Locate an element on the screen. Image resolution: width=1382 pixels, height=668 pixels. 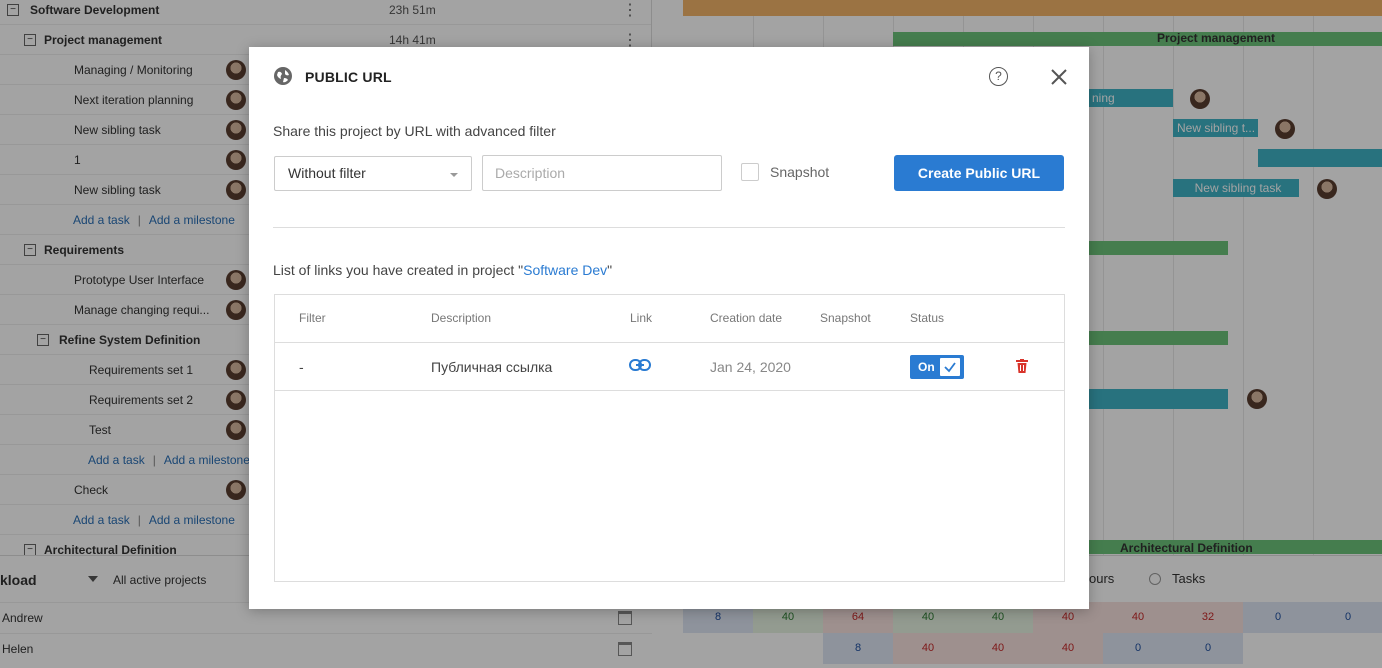
column-header-creation-date: Creation date is located at coordinates (746, 318).